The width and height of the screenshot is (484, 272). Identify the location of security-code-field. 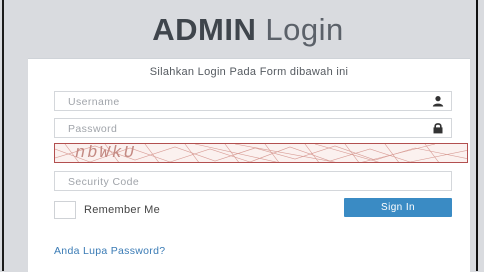
(253, 181).